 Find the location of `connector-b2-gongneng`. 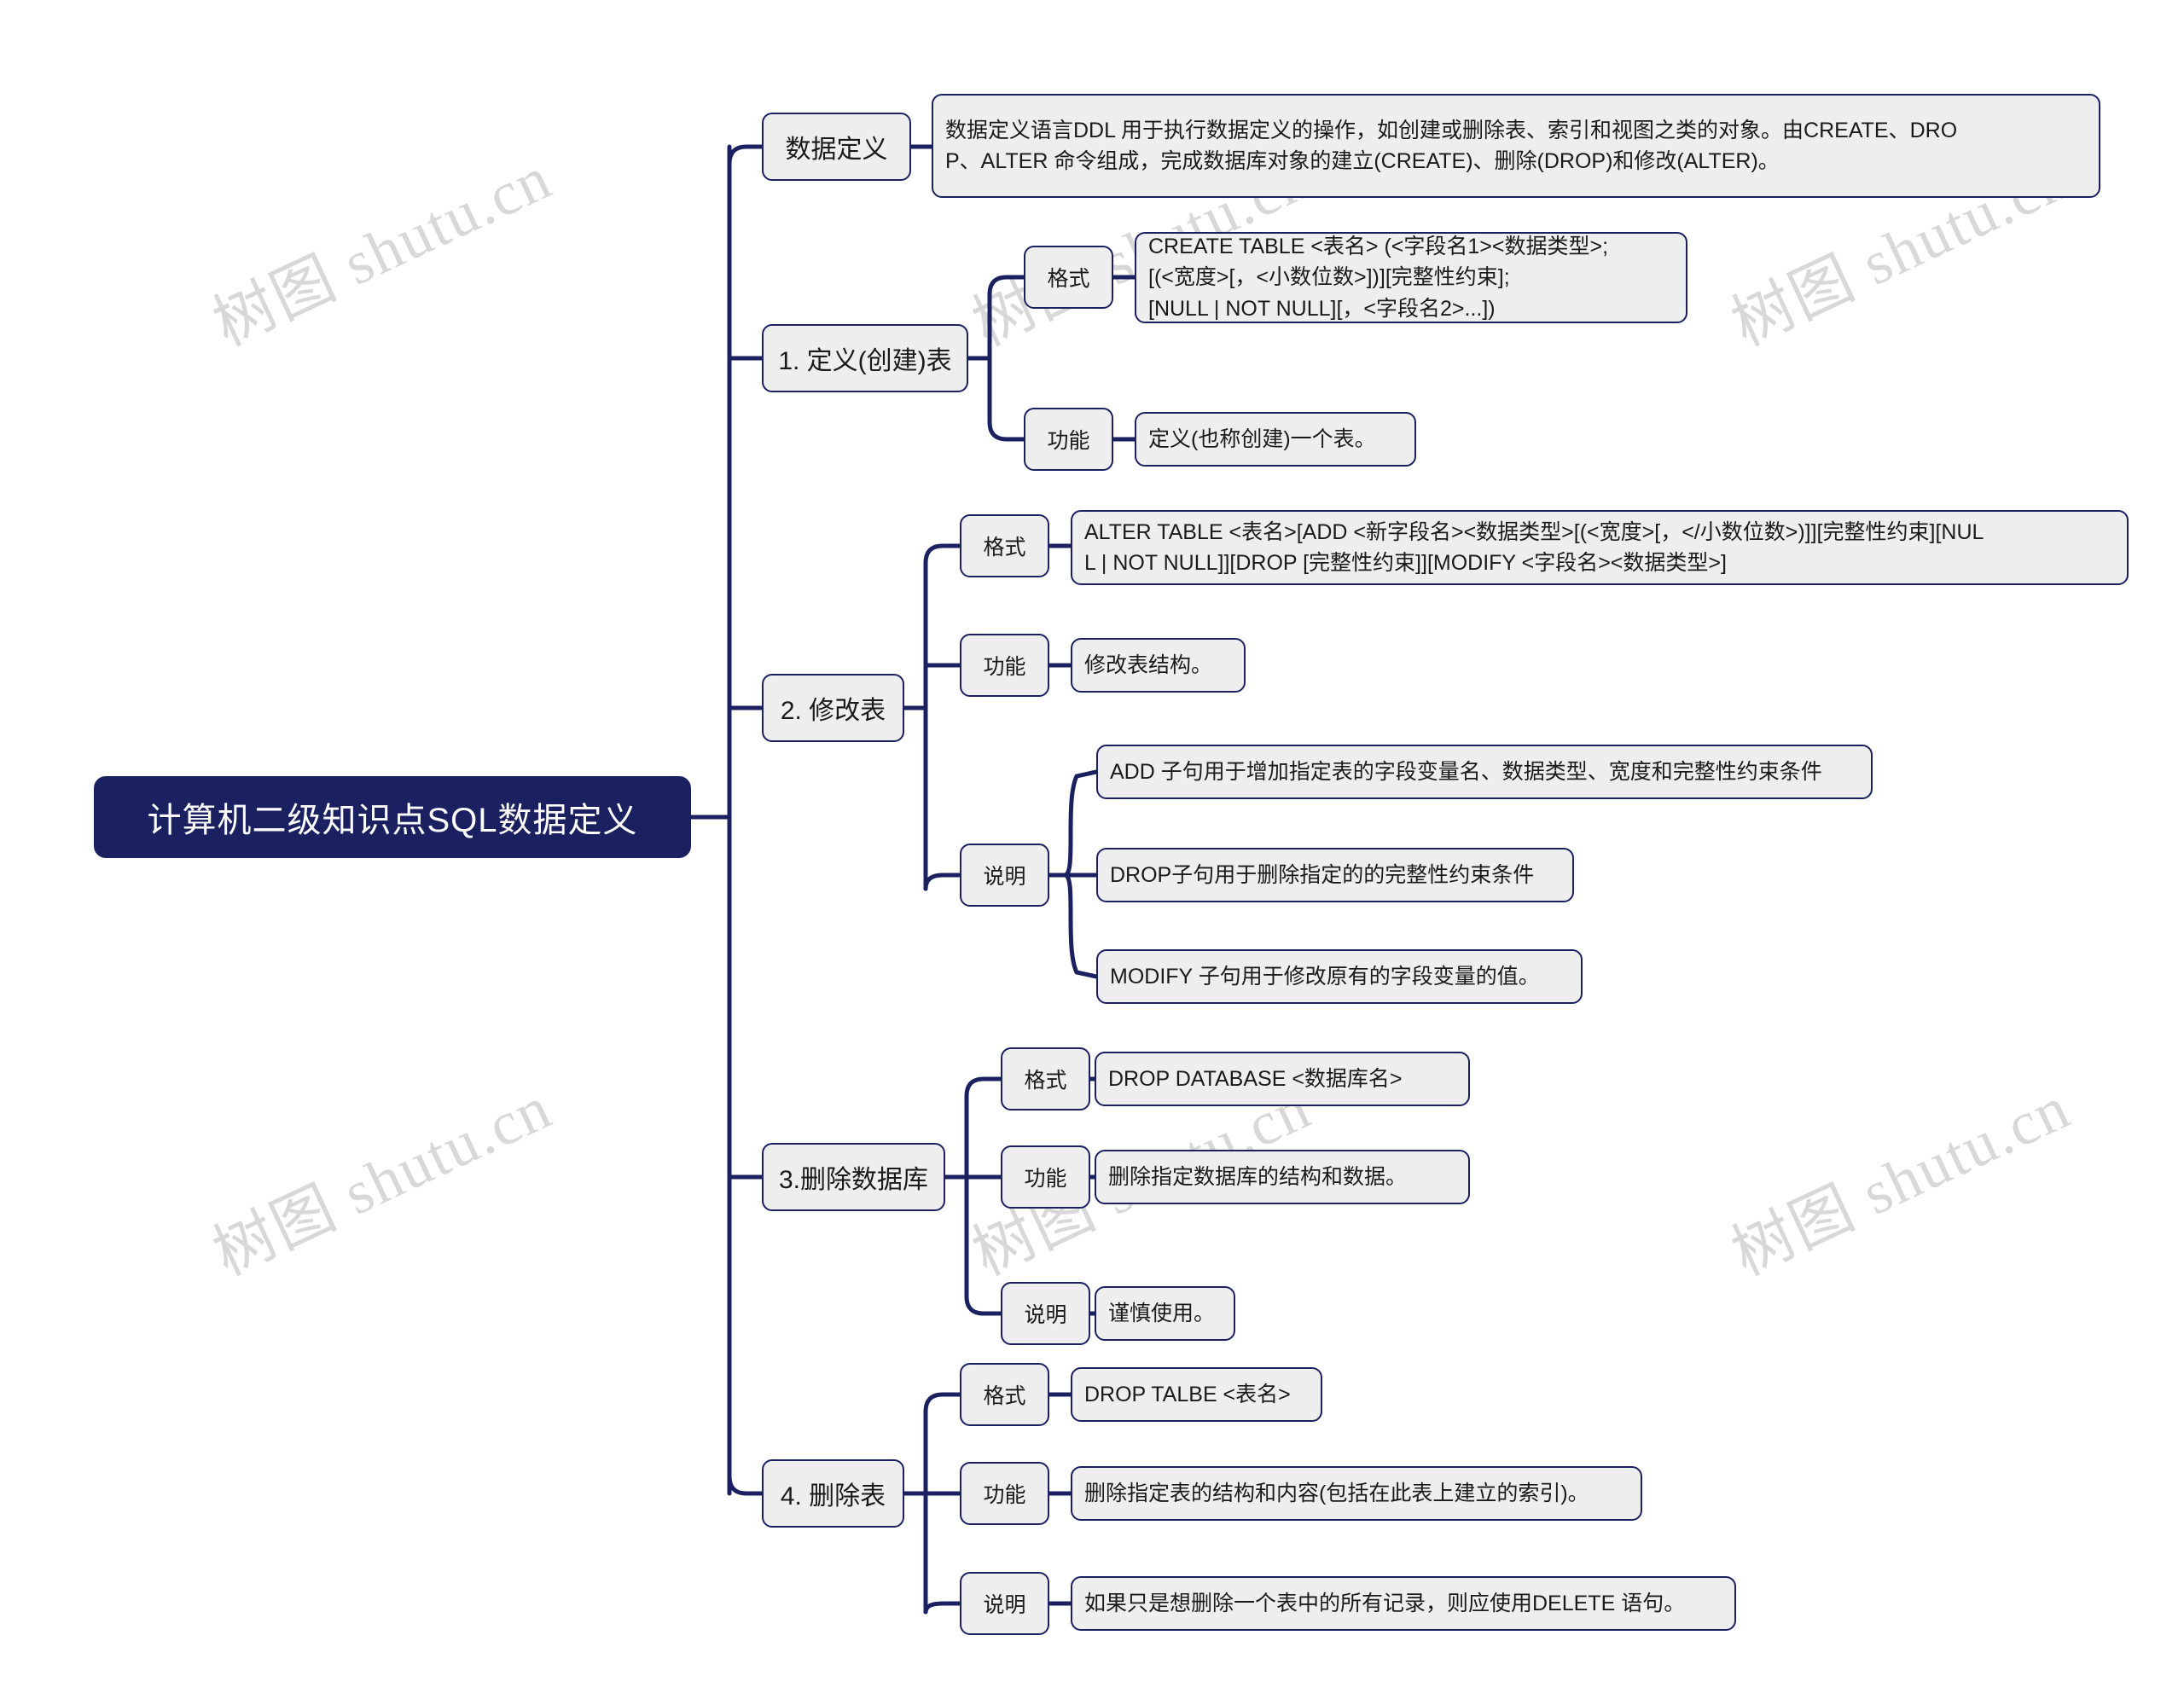

connector-b2-gongneng is located at coordinates (1006, 431).